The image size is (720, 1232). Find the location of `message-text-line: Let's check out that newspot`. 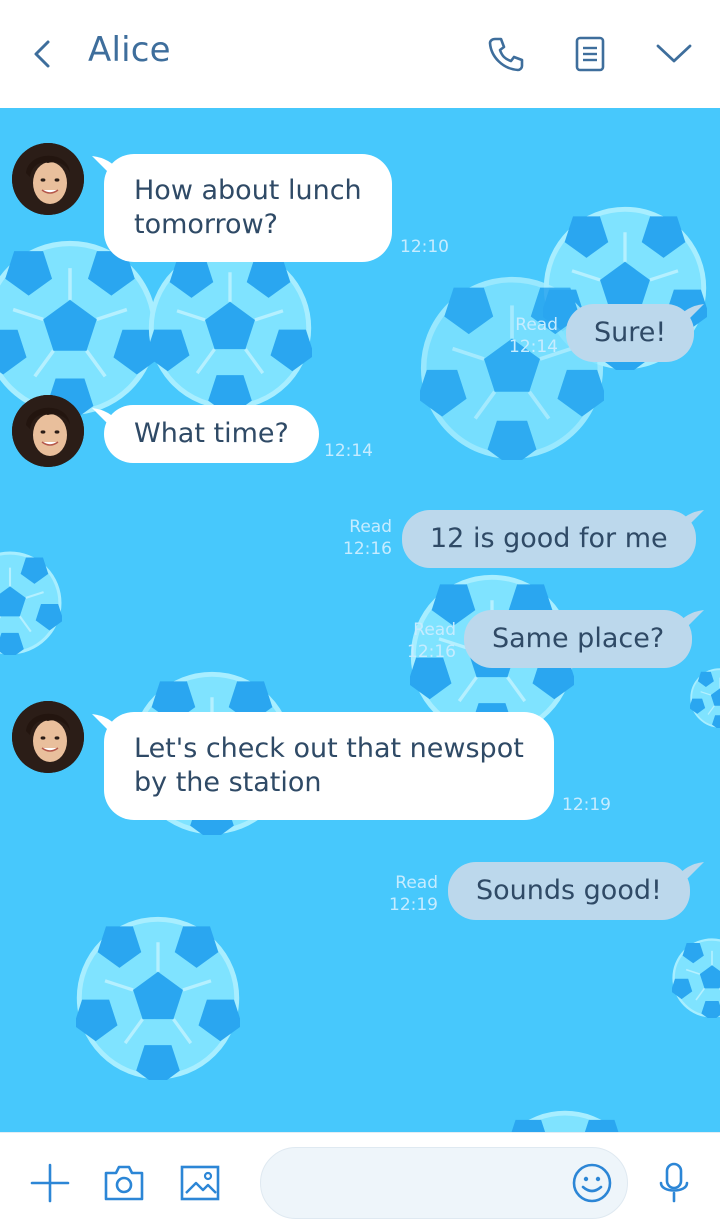

message-text-line: Let's check out that newspot is located at coordinates (329, 748).